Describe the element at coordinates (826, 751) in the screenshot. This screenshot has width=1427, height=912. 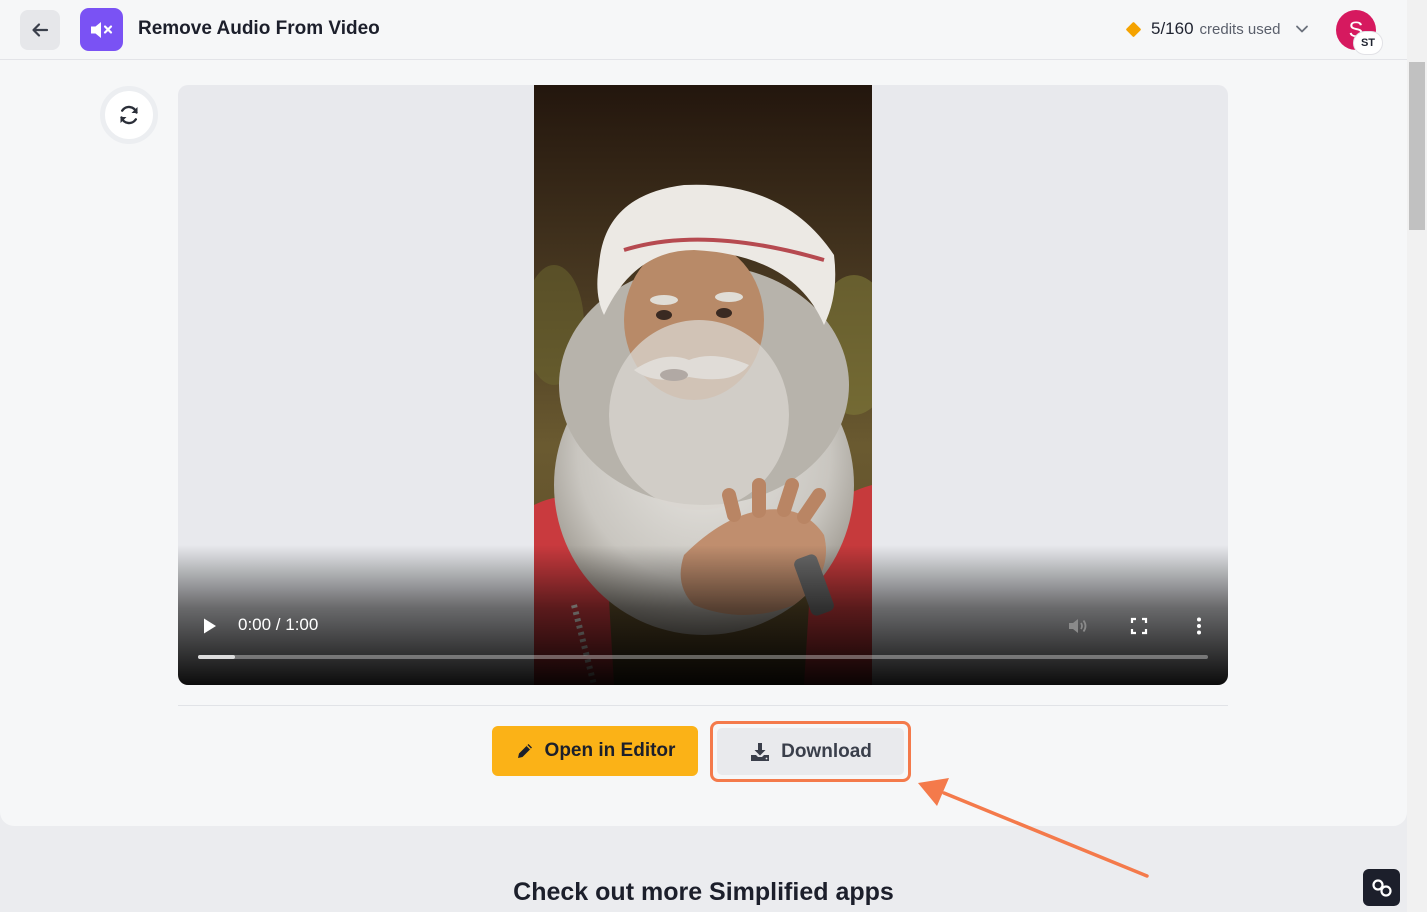
I see `download-label: Download` at that location.